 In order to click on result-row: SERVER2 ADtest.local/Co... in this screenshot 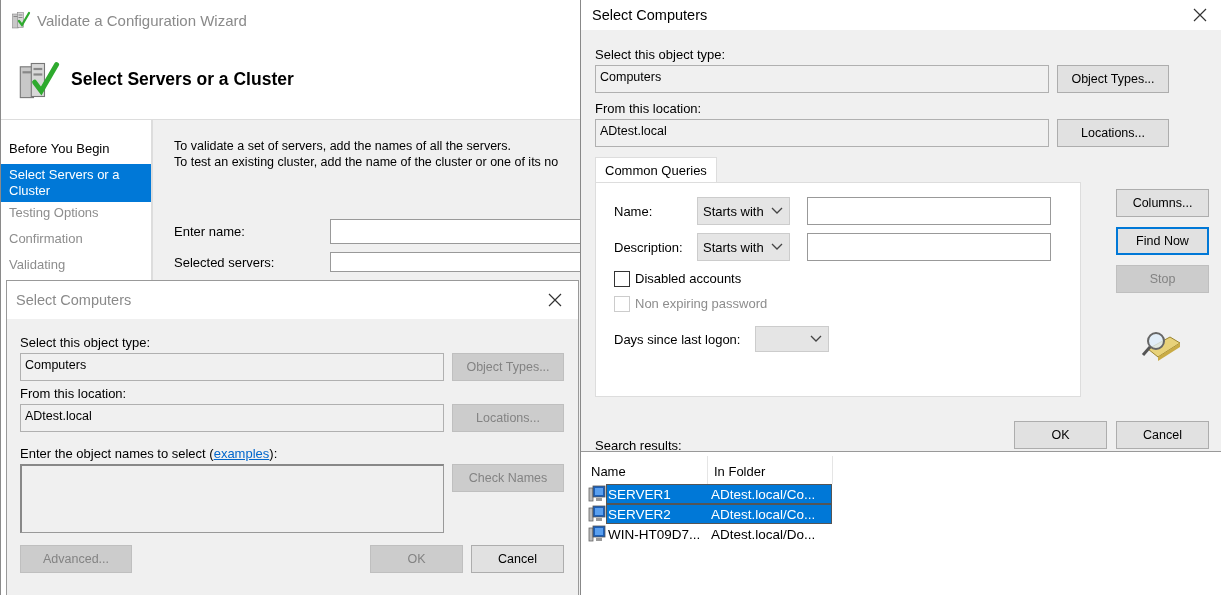, I will do `click(719, 514)`.